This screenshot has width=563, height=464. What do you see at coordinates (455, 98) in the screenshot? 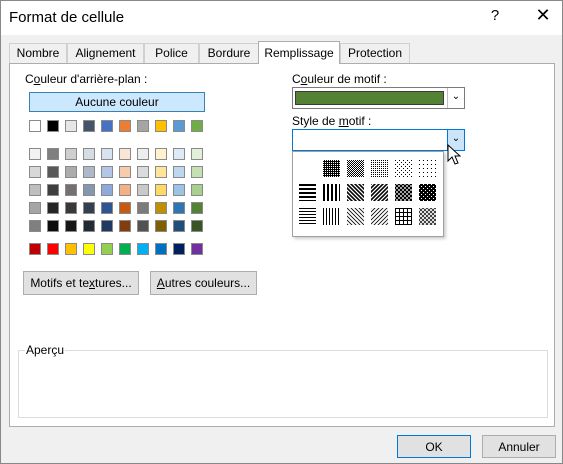
I see `chevron-down-icon: ⌄` at bounding box center [455, 98].